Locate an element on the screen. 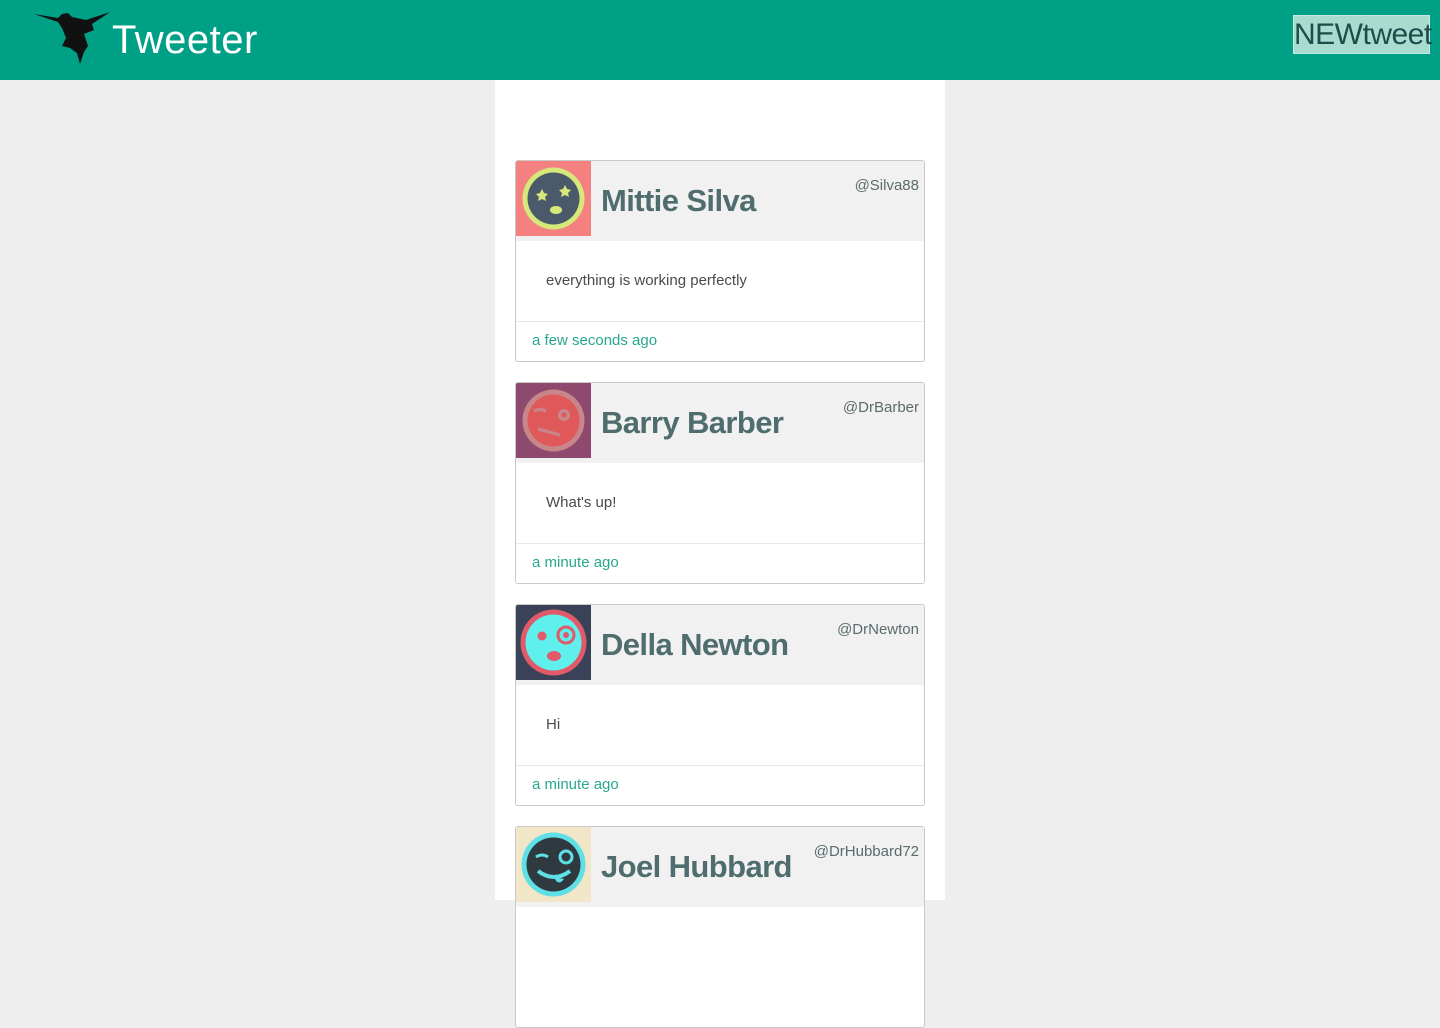  author-handle: @DrNewton is located at coordinates (878, 630).